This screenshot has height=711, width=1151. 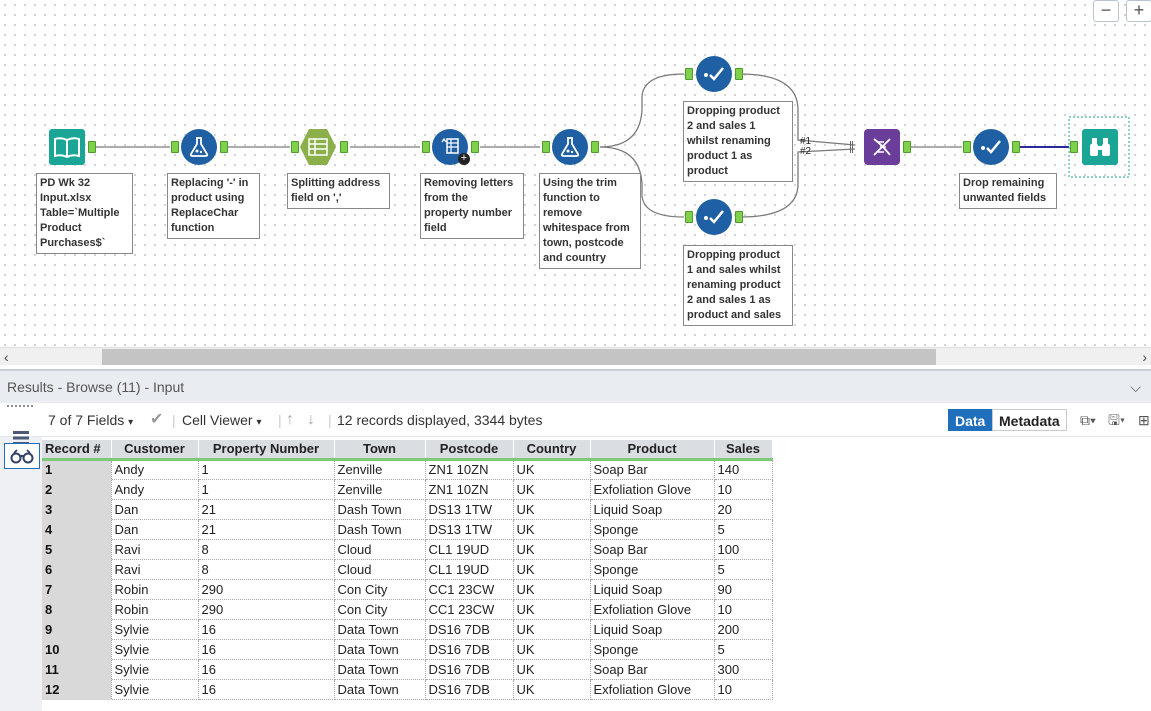 What do you see at coordinates (76, 629) in the screenshot?
I see `record-number-cell: 9` at bounding box center [76, 629].